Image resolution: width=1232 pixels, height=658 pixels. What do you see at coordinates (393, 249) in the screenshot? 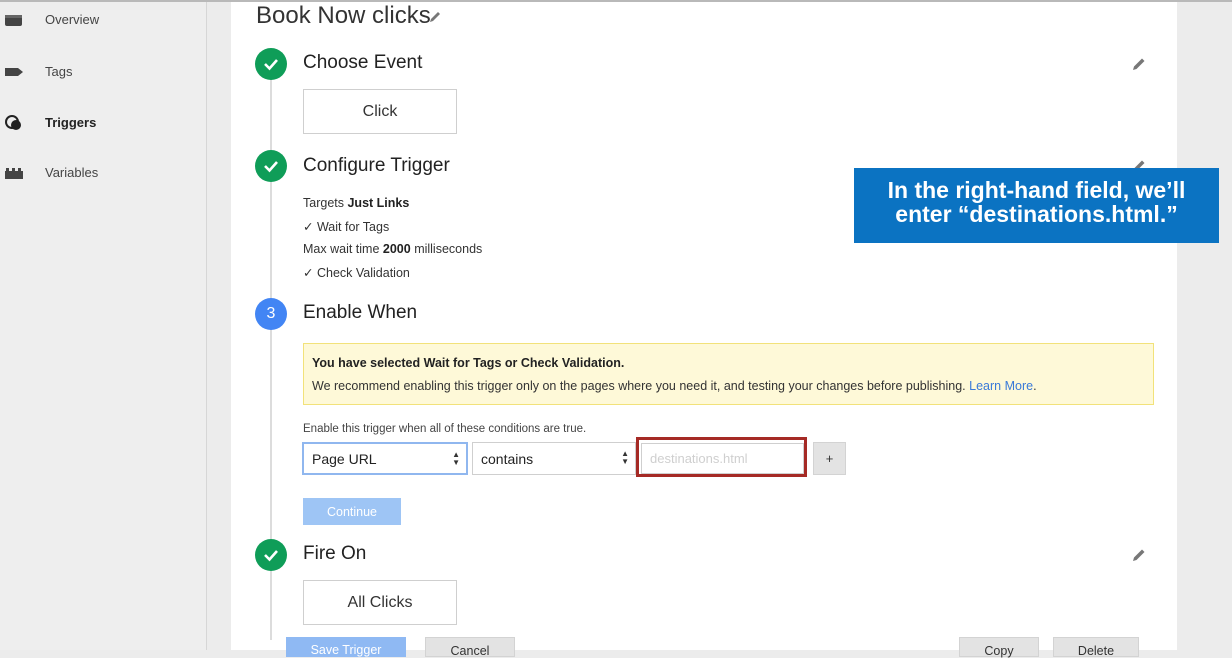
I see `config-max-wait: Max wait time 2000 milliseconds` at bounding box center [393, 249].